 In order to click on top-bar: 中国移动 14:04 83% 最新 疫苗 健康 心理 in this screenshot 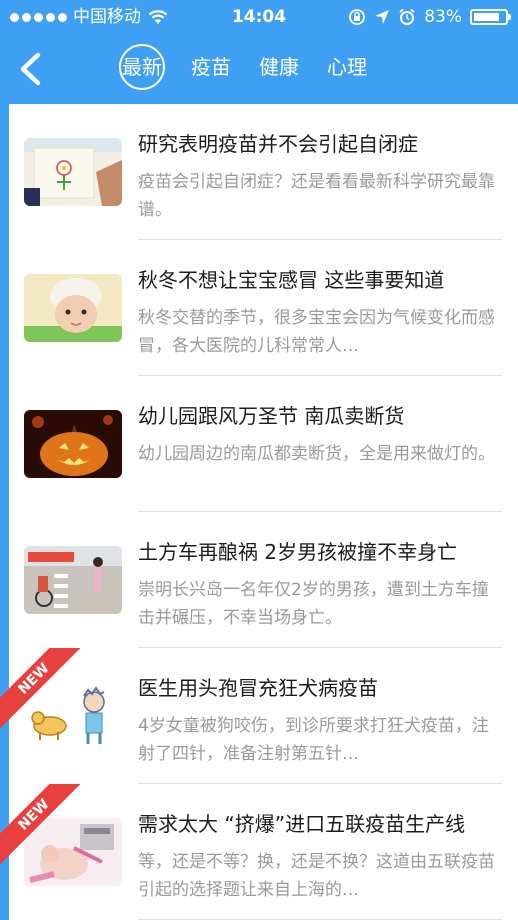, I will do `click(259, 52)`.